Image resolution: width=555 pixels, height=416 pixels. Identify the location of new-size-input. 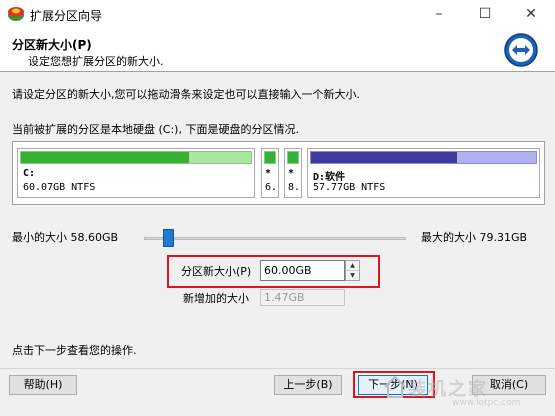
(302, 270).